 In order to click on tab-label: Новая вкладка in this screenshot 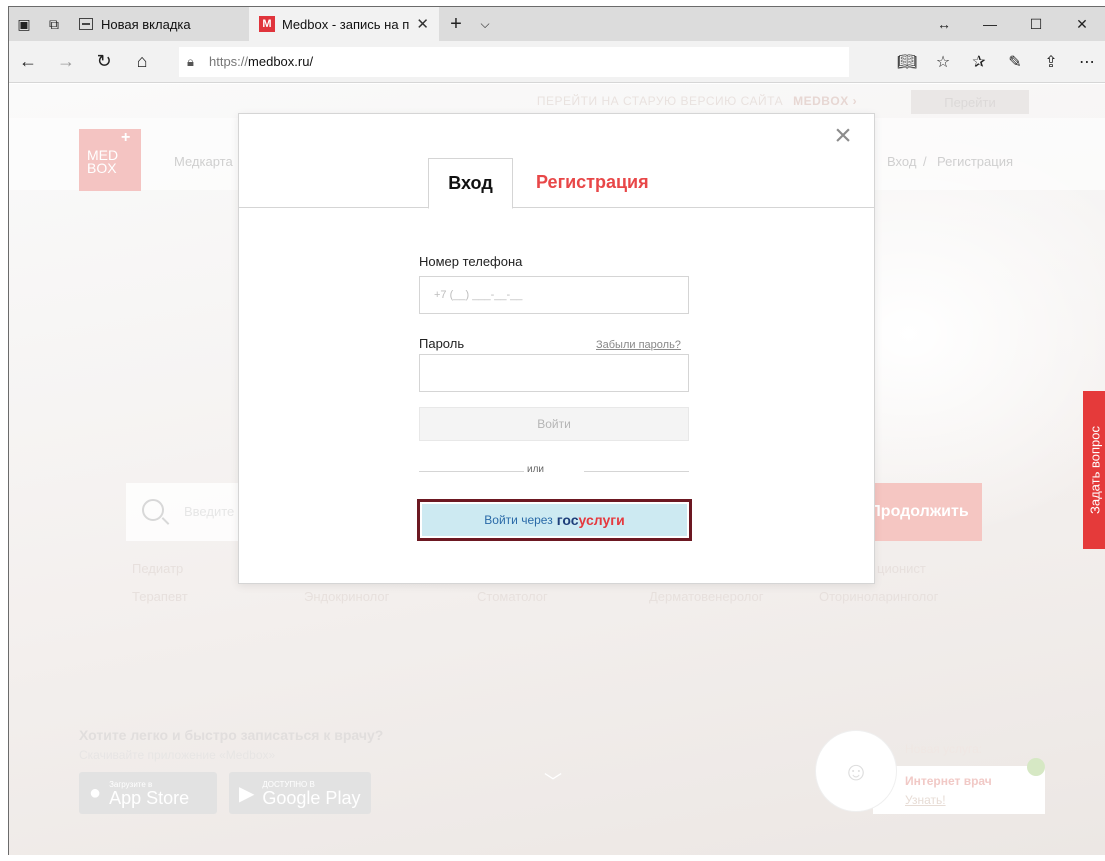, I will do `click(146, 24)`.